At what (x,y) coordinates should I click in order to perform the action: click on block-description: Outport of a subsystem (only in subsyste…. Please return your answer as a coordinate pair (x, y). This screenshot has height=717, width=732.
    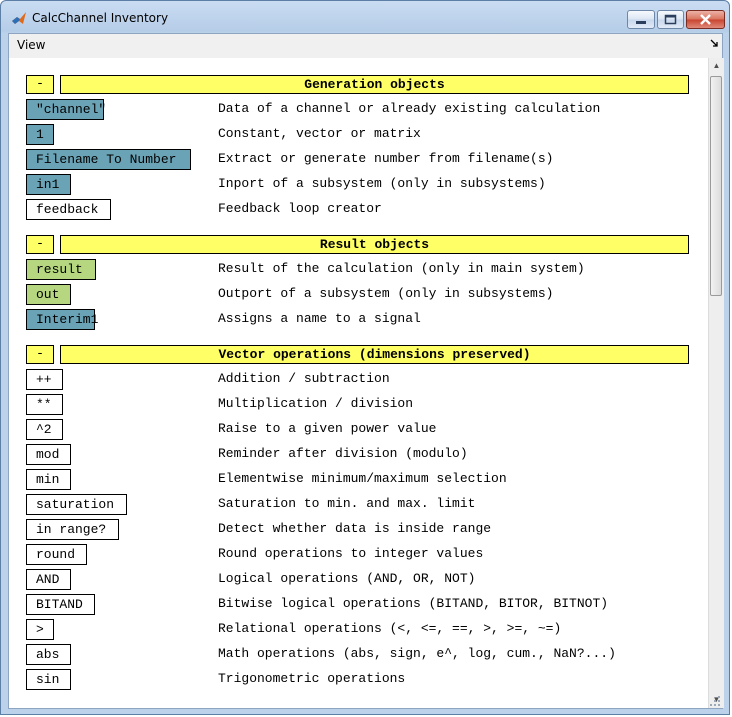
    Looking at the image, I should click on (386, 293).